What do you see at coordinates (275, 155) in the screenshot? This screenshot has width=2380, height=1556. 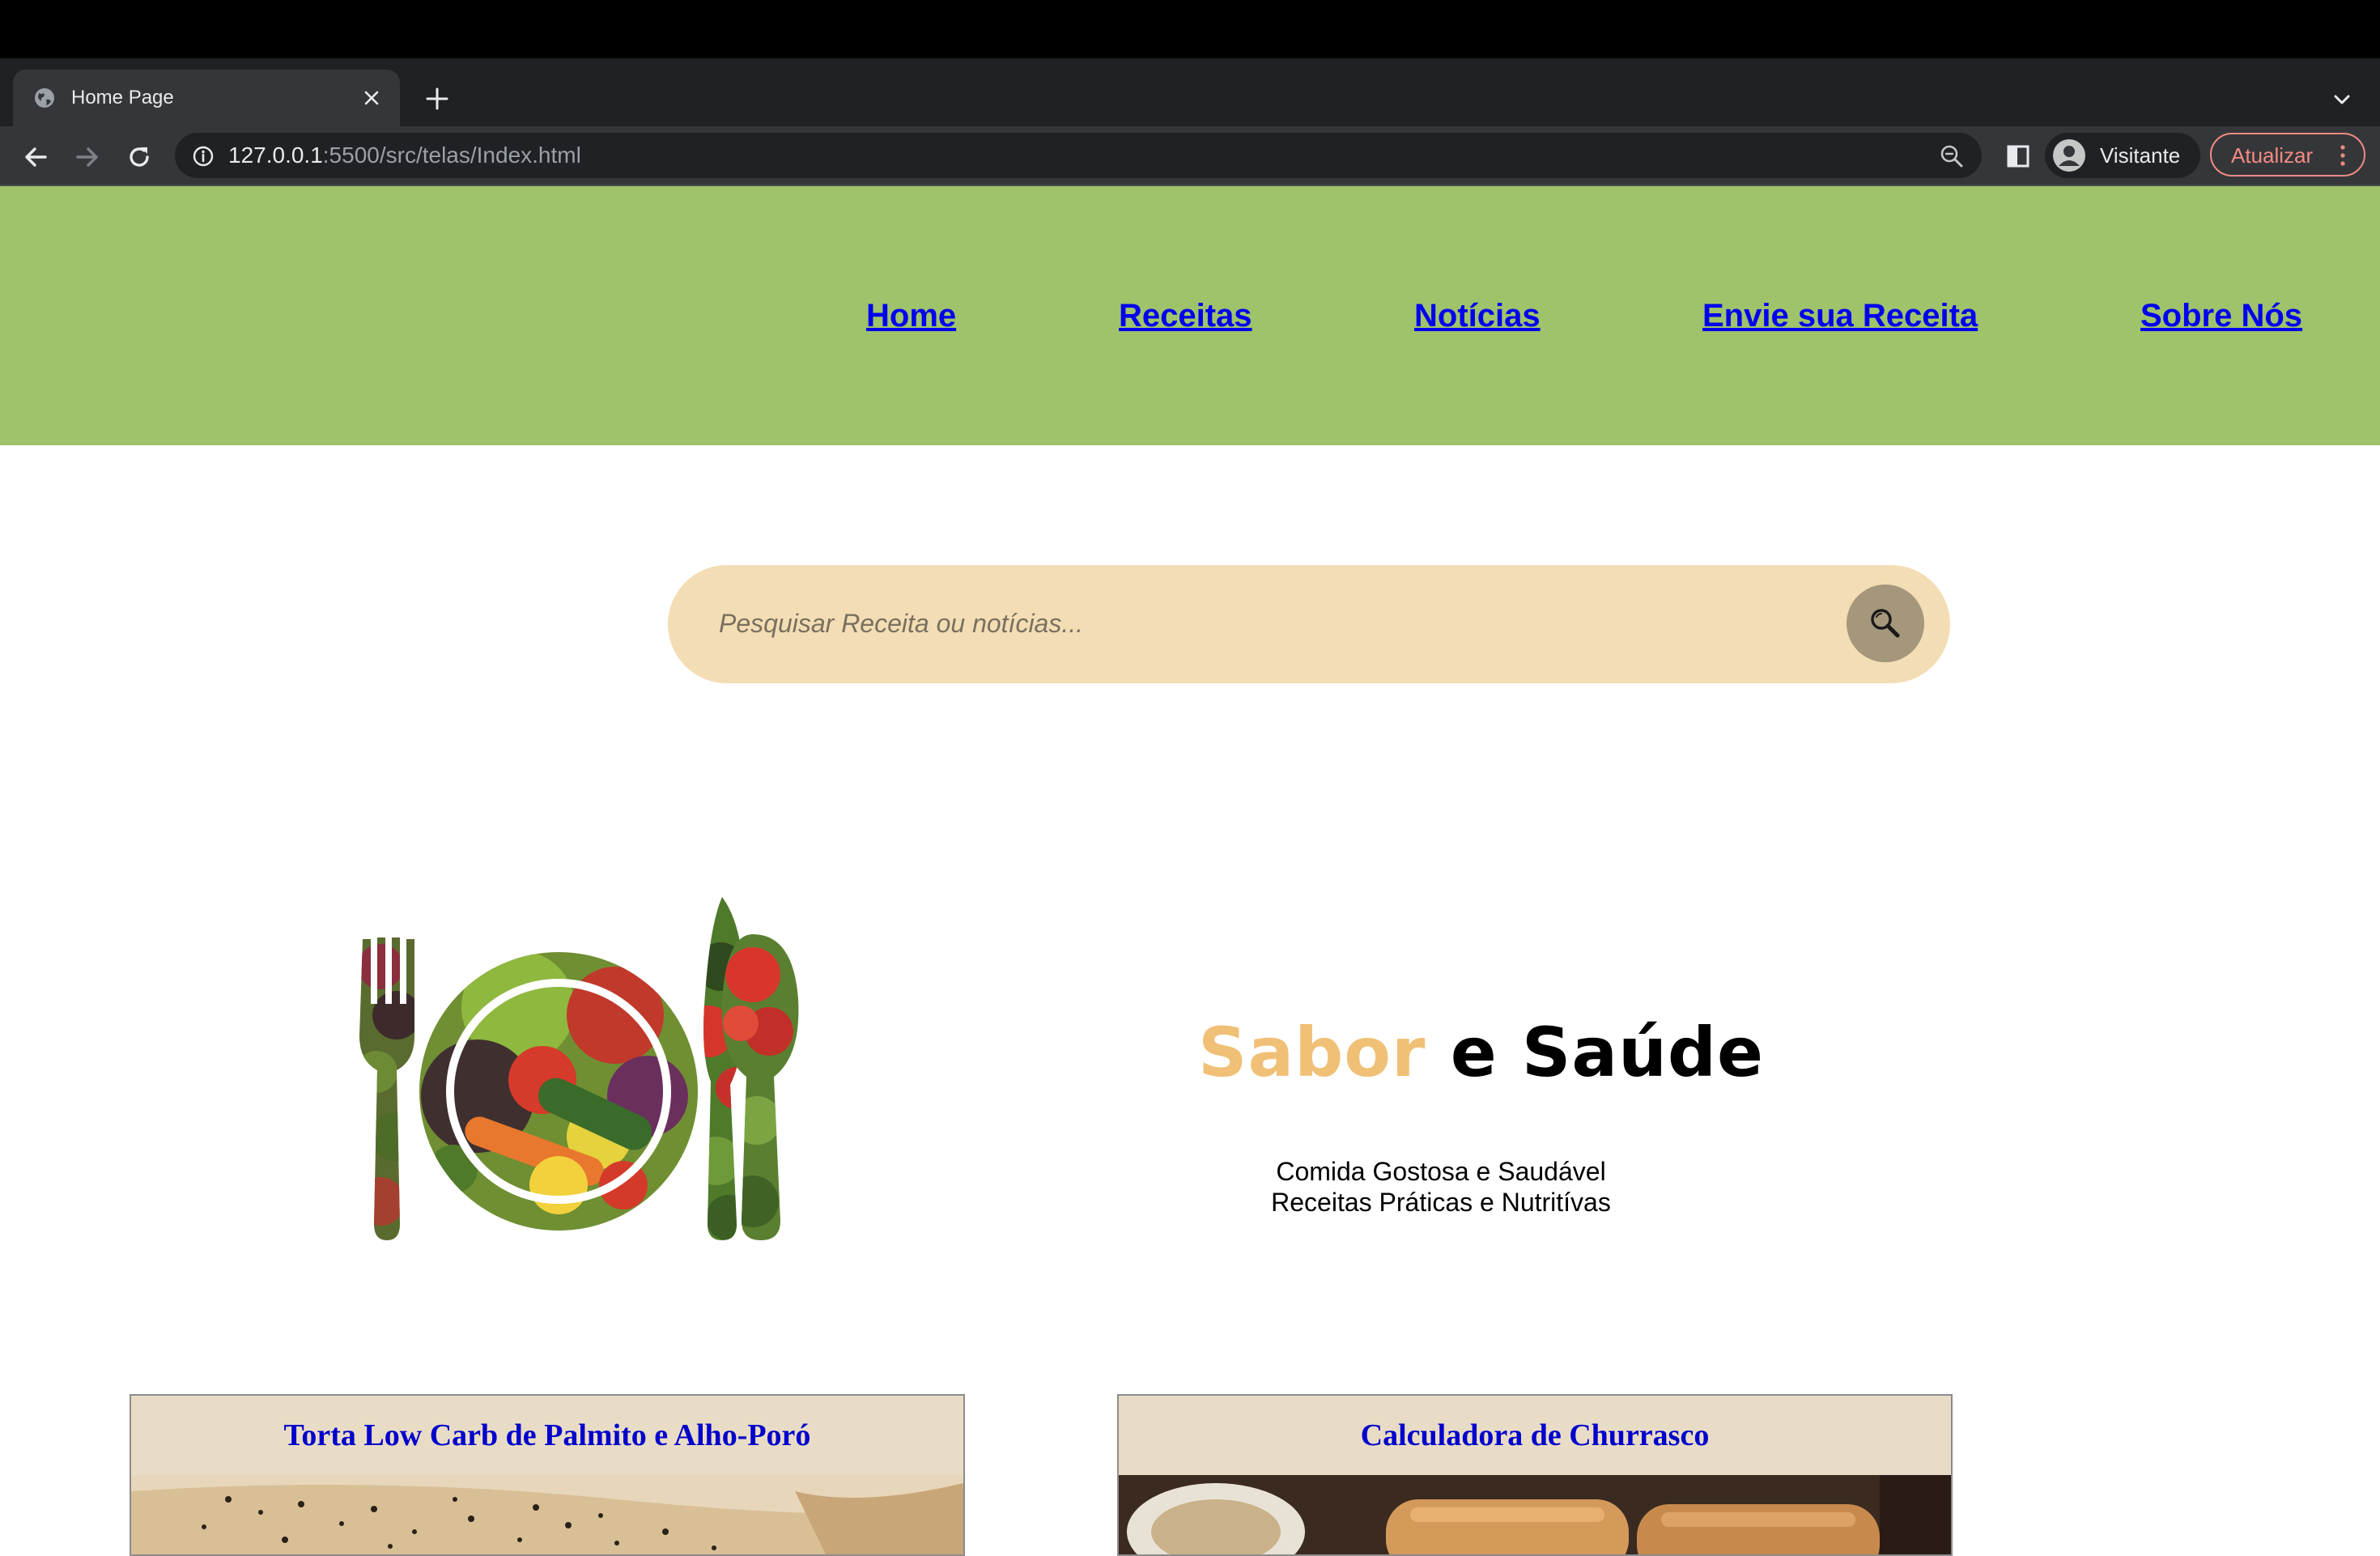 I see `url-host: 127.0.0.1` at bounding box center [275, 155].